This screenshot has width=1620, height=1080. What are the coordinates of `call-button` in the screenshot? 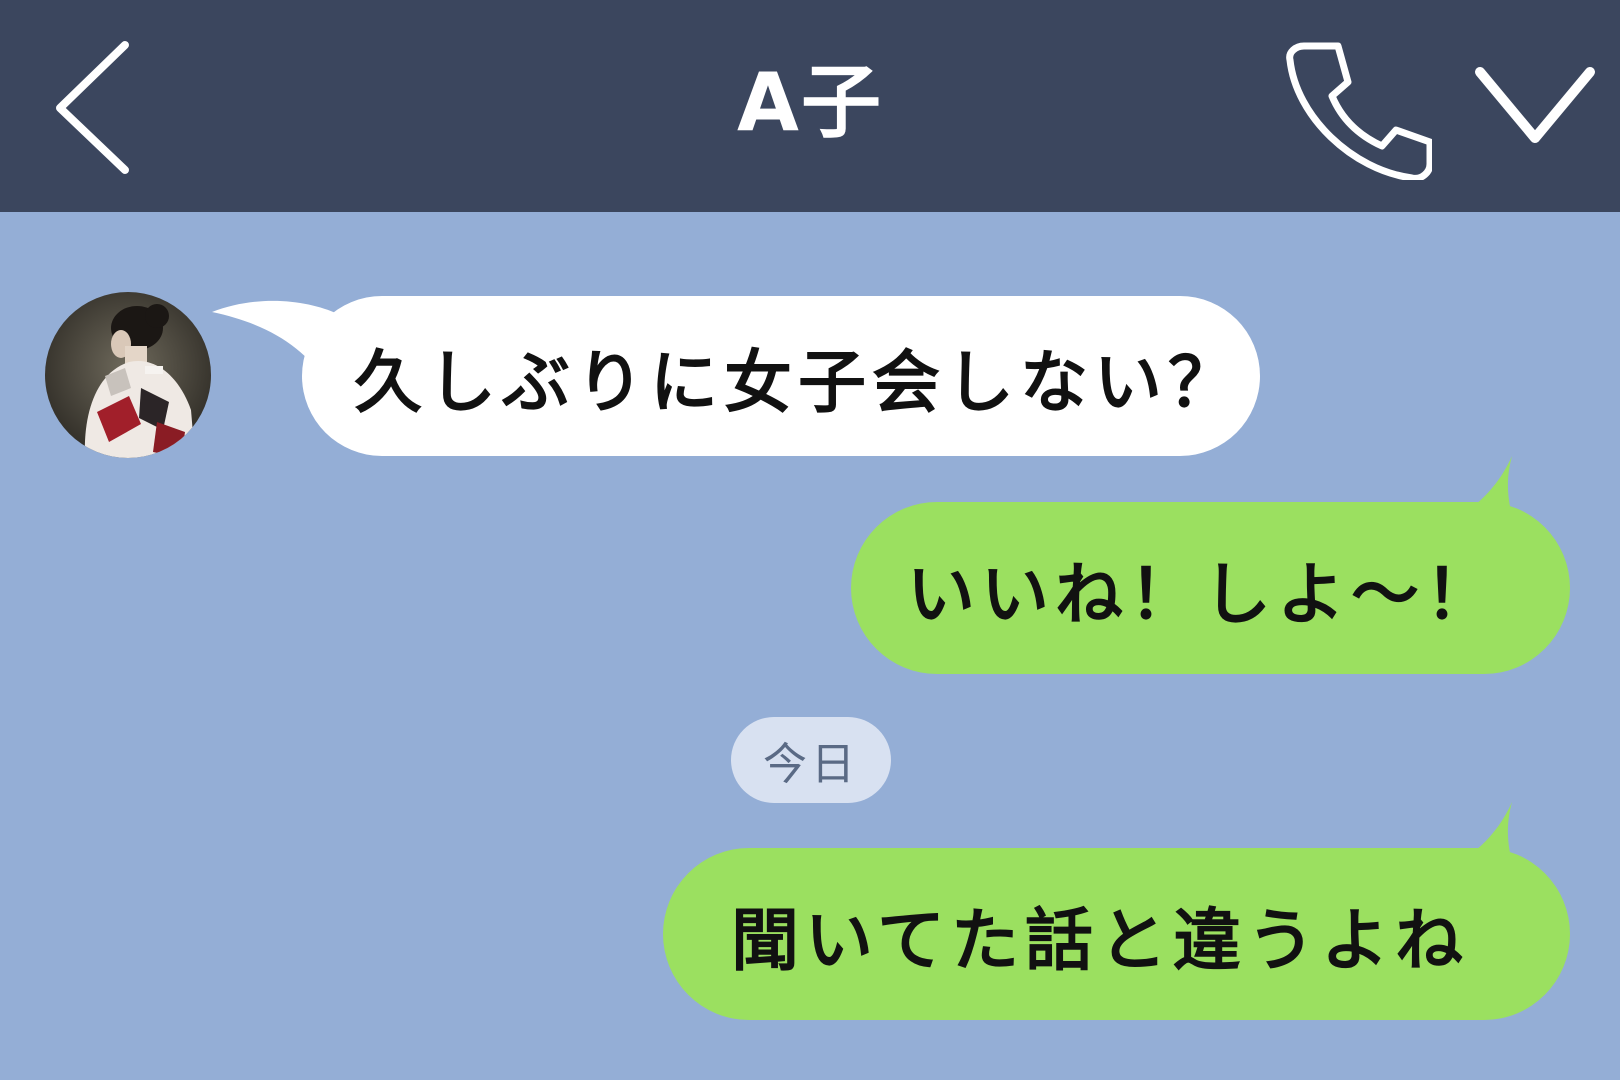 It's located at (1358, 106).